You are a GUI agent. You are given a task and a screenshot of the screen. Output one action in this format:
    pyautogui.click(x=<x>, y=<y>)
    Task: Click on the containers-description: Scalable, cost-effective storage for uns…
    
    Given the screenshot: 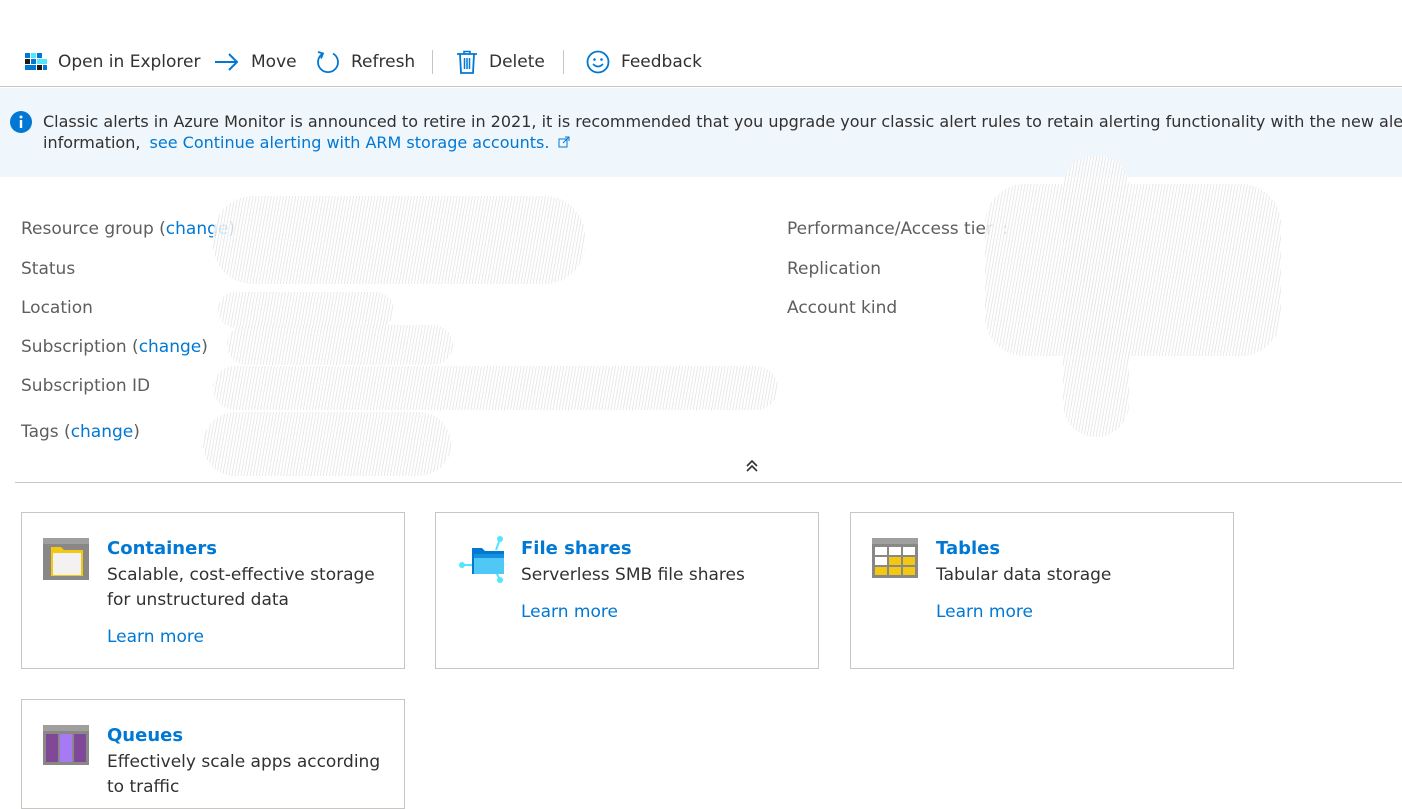 What is the action you would take?
    pyautogui.click(x=241, y=587)
    